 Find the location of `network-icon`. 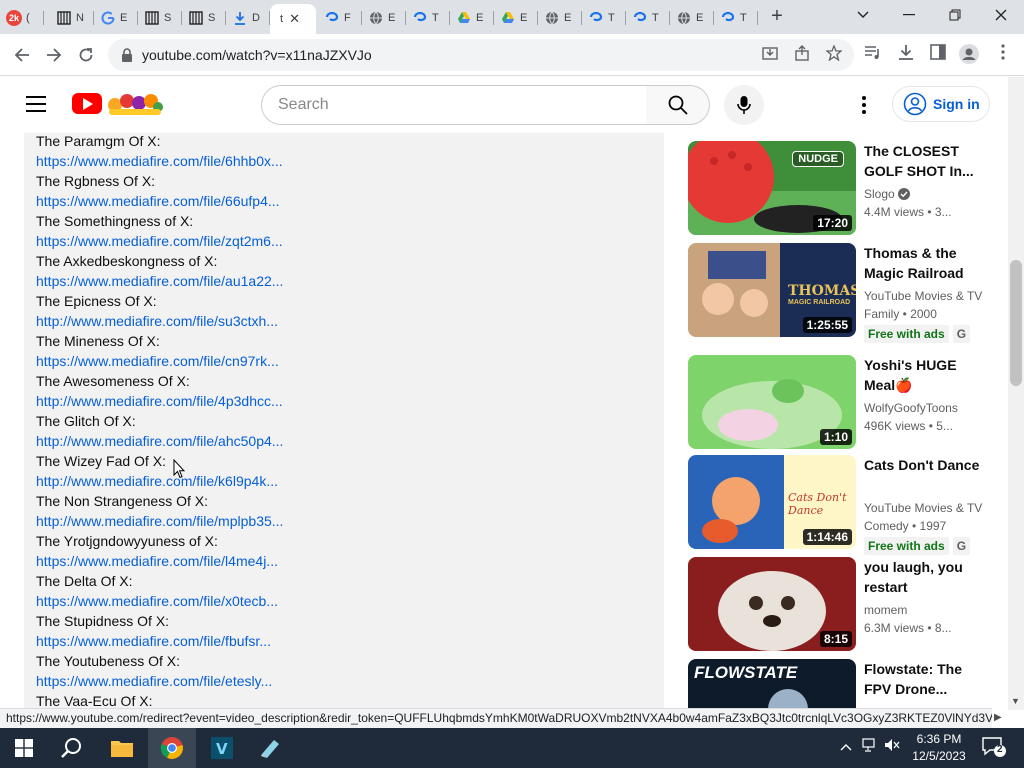

network-icon is located at coordinates (870, 746).